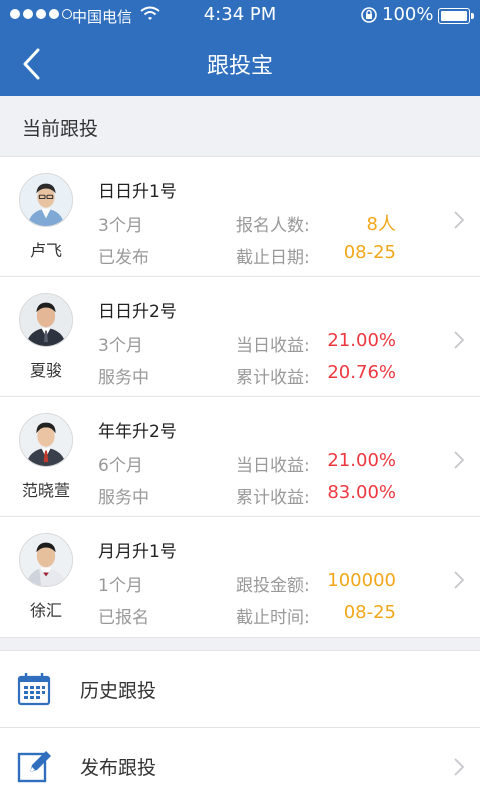  Describe the element at coordinates (45, 490) in the screenshot. I see `advisor-name: 范晓萱` at that location.